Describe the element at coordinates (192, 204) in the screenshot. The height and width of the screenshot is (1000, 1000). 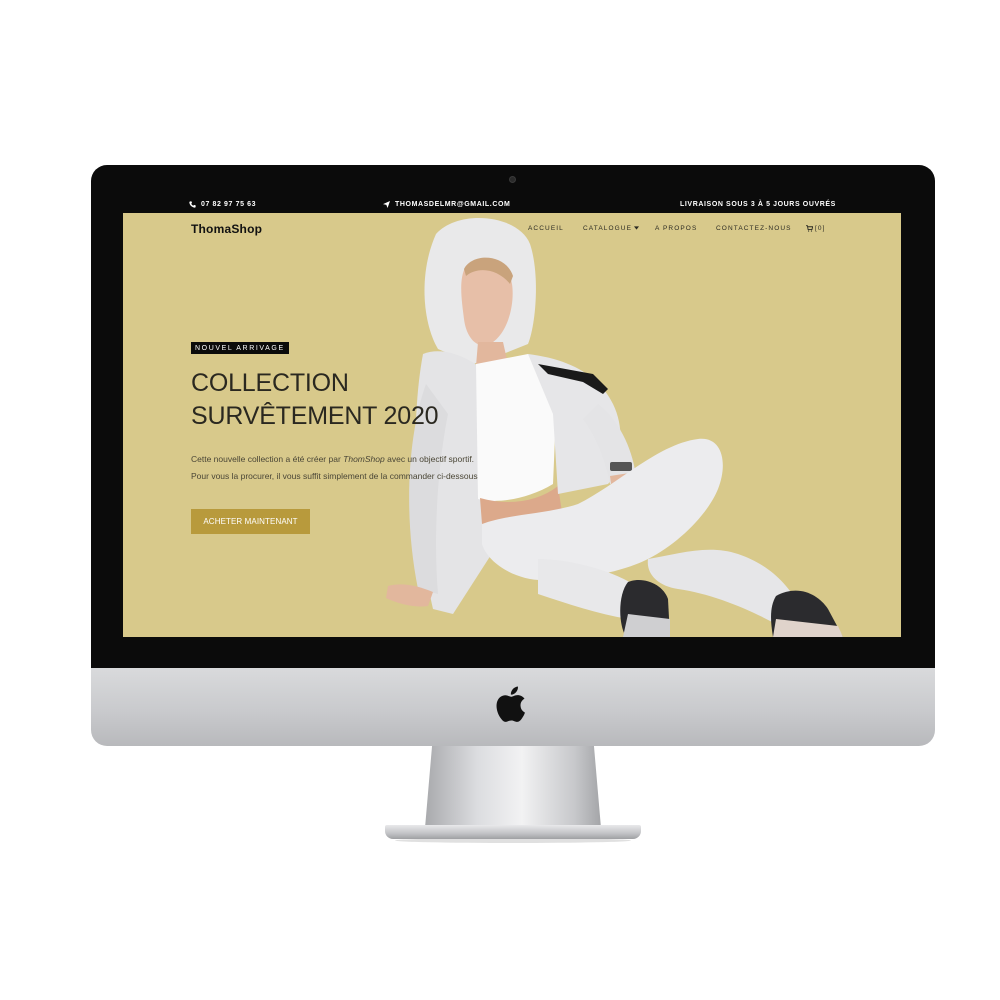
I see `phone-icon` at that location.